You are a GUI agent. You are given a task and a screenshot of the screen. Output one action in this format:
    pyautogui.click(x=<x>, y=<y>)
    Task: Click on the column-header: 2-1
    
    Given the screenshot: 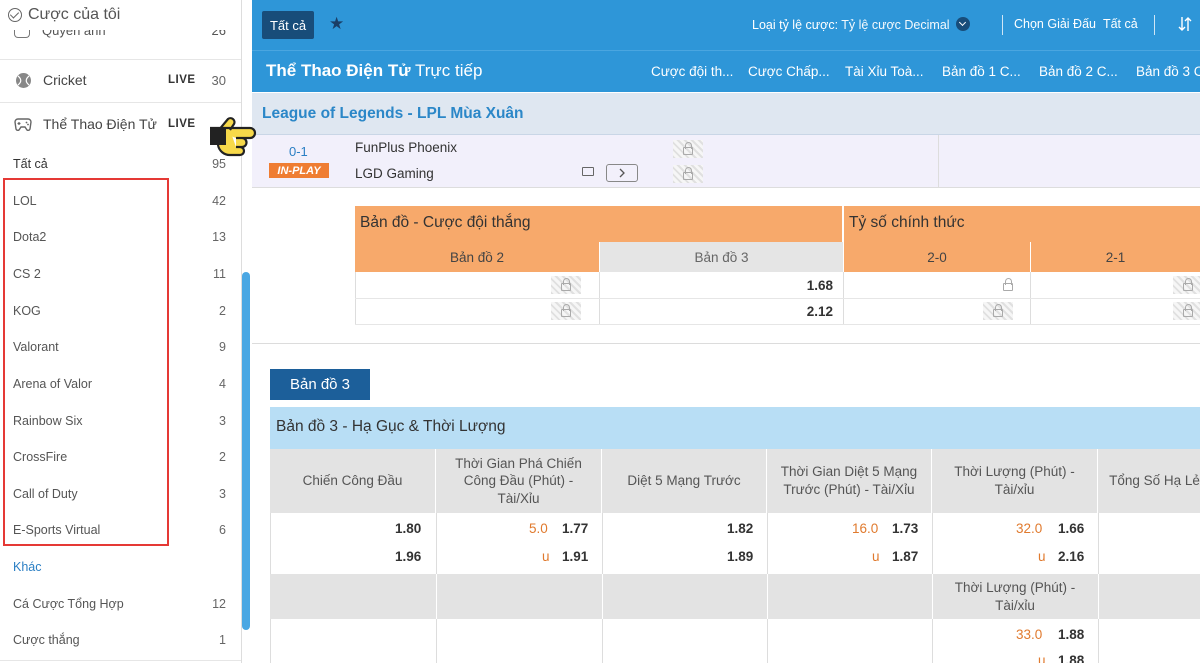 What is the action you would take?
    pyautogui.click(x=1115, y=257)
    